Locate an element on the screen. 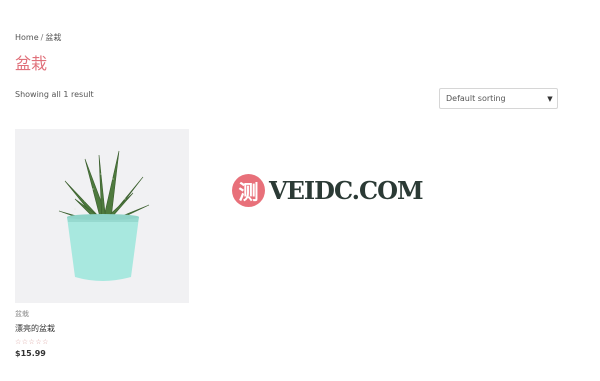 This screenshot has width=600, height=381. sort-selected-value: Default sorting is located at coordinates (476, 98).